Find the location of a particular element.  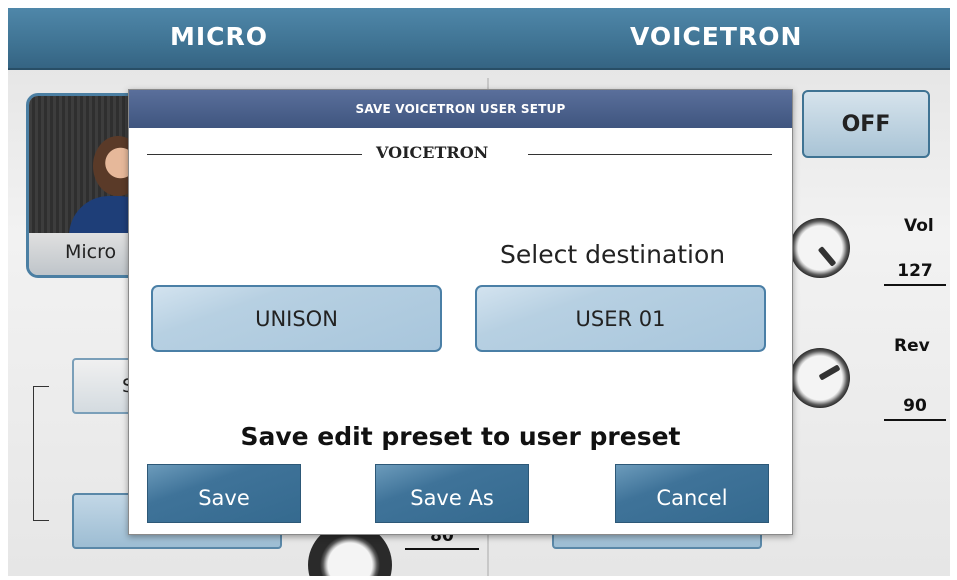

rev-label: Rev is located at coordinates (912, 346).